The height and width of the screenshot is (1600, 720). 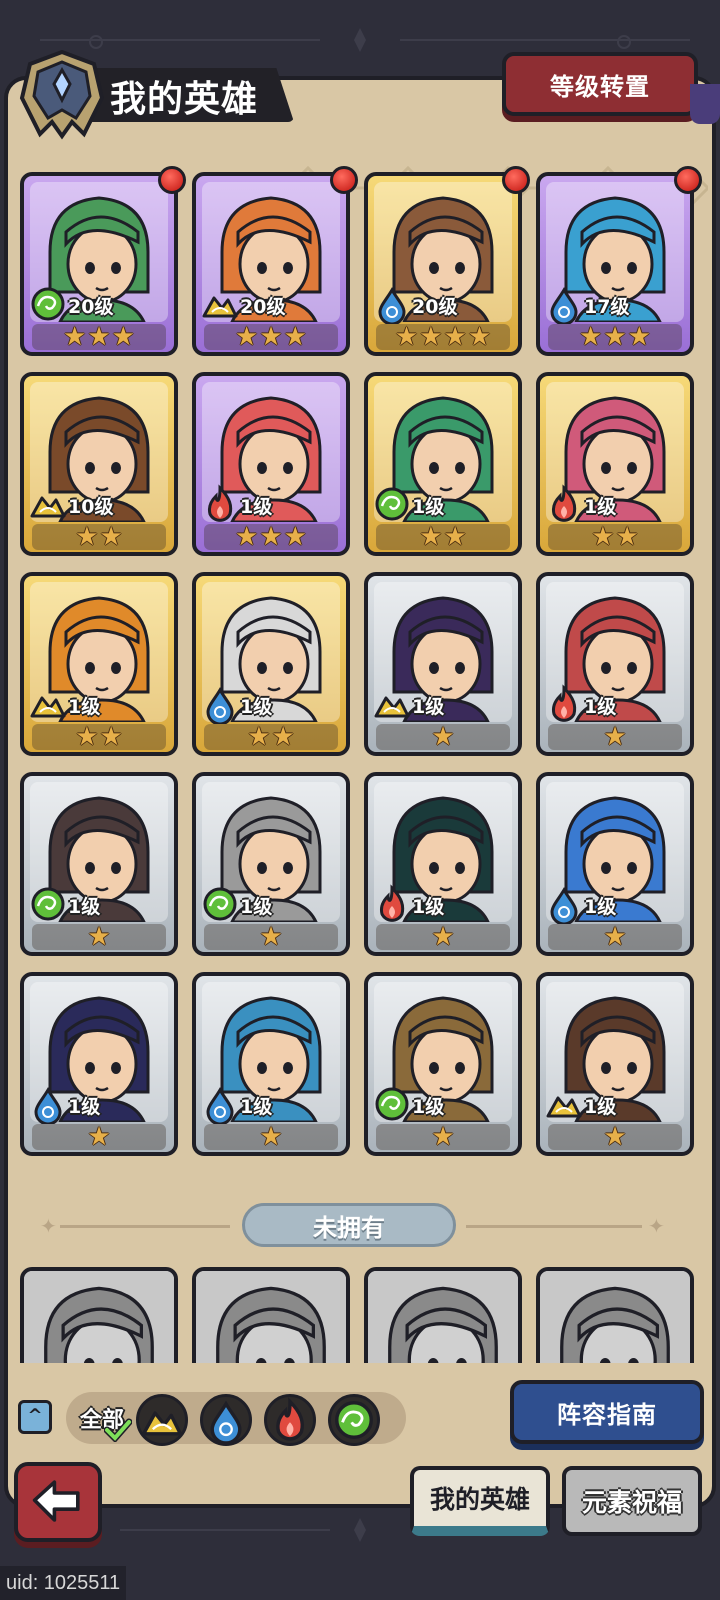 What do you see at coordinates (705, 104) in the screenshot?
I see `side-tab` at bounding box center [705, 104].